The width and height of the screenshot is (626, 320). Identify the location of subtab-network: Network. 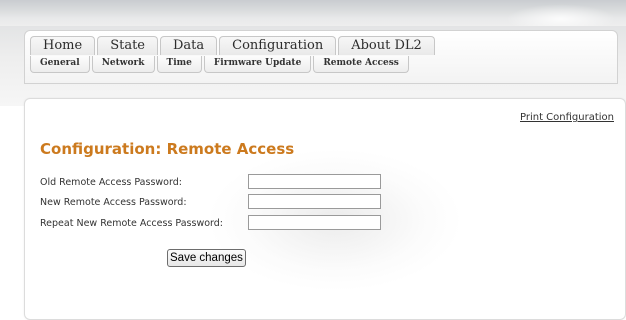
(123, 64).